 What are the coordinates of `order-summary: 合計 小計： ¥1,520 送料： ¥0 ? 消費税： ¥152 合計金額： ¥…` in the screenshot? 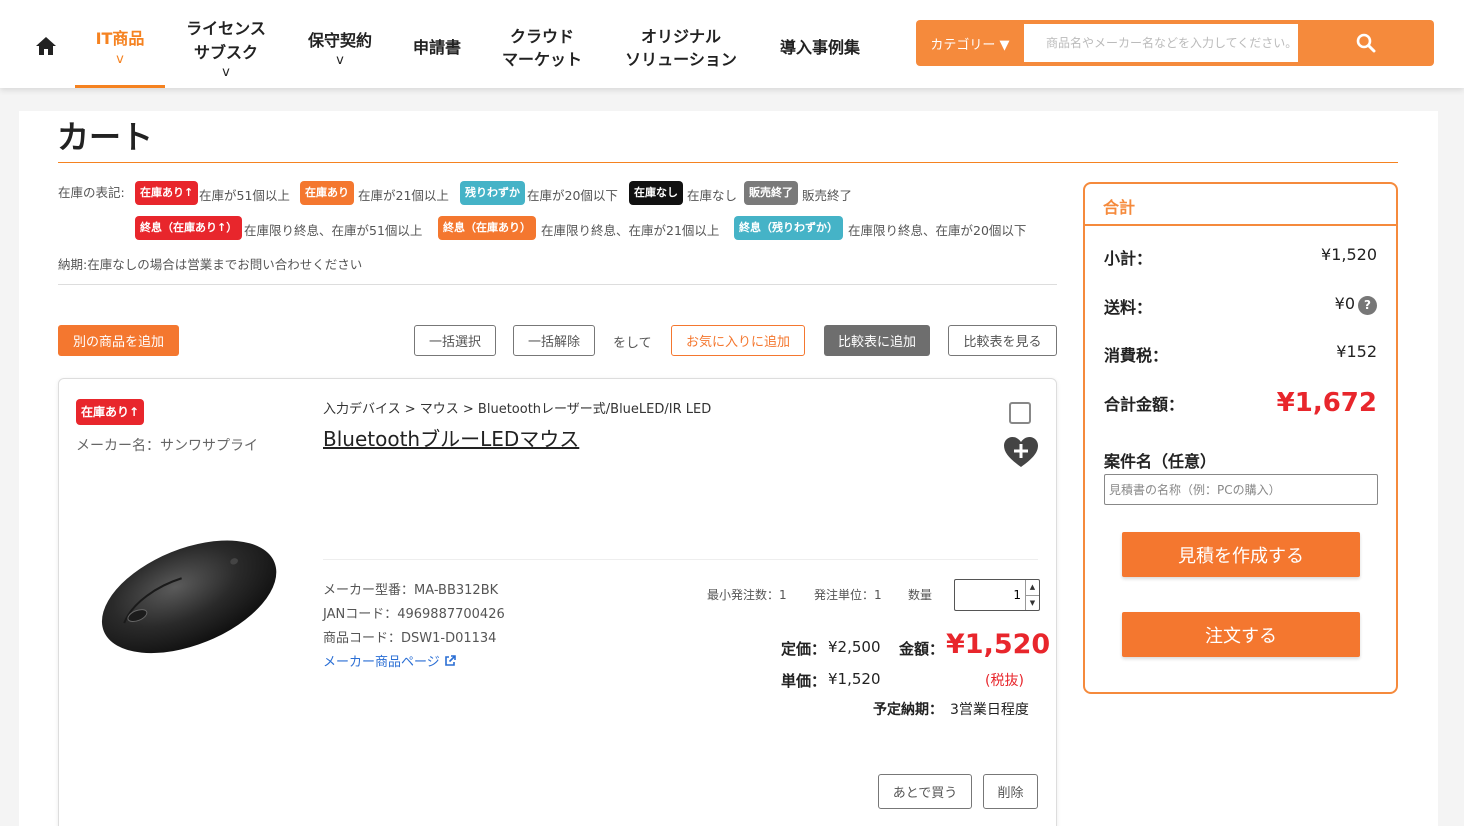 It's located at (1240, 438).